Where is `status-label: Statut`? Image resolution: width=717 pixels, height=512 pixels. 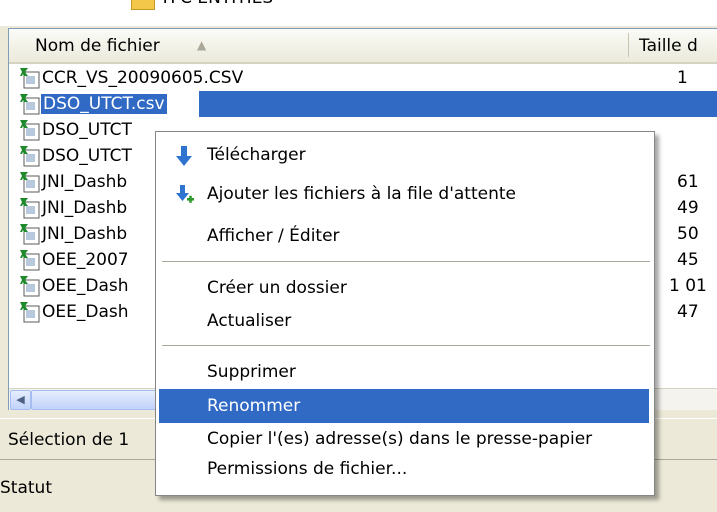 status-label: Statut is located at coordinates (26, 488).